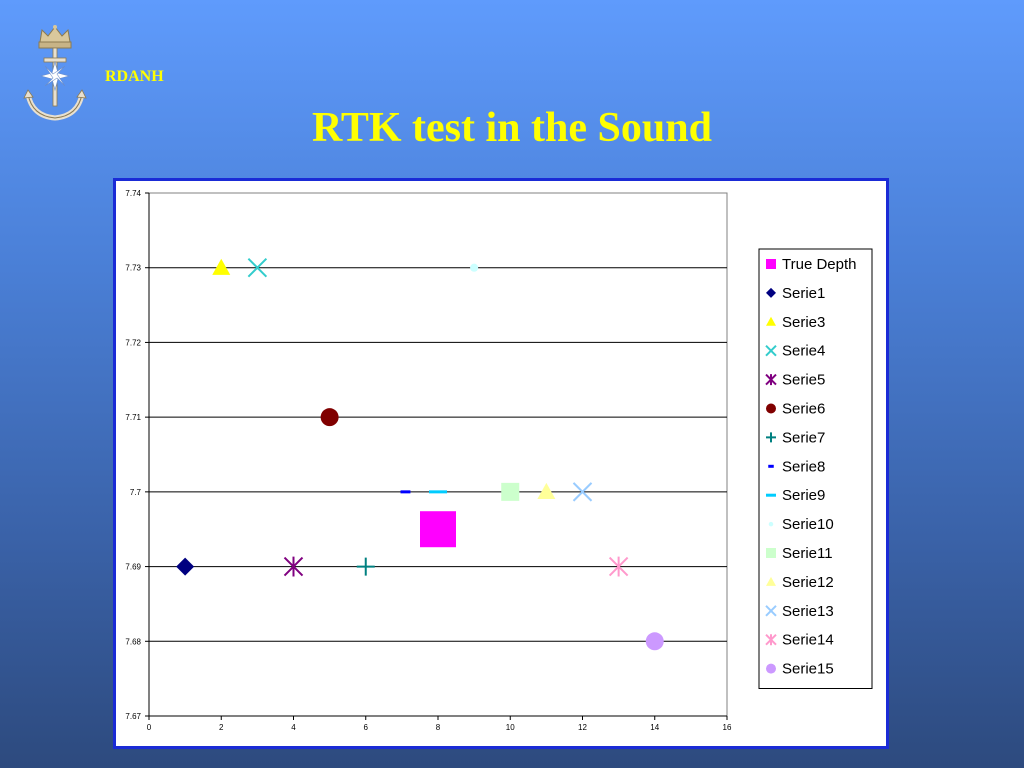  Describe the element at coordinates (438, 529) in the screenshot. I see `data-point-true-depth` at that location.